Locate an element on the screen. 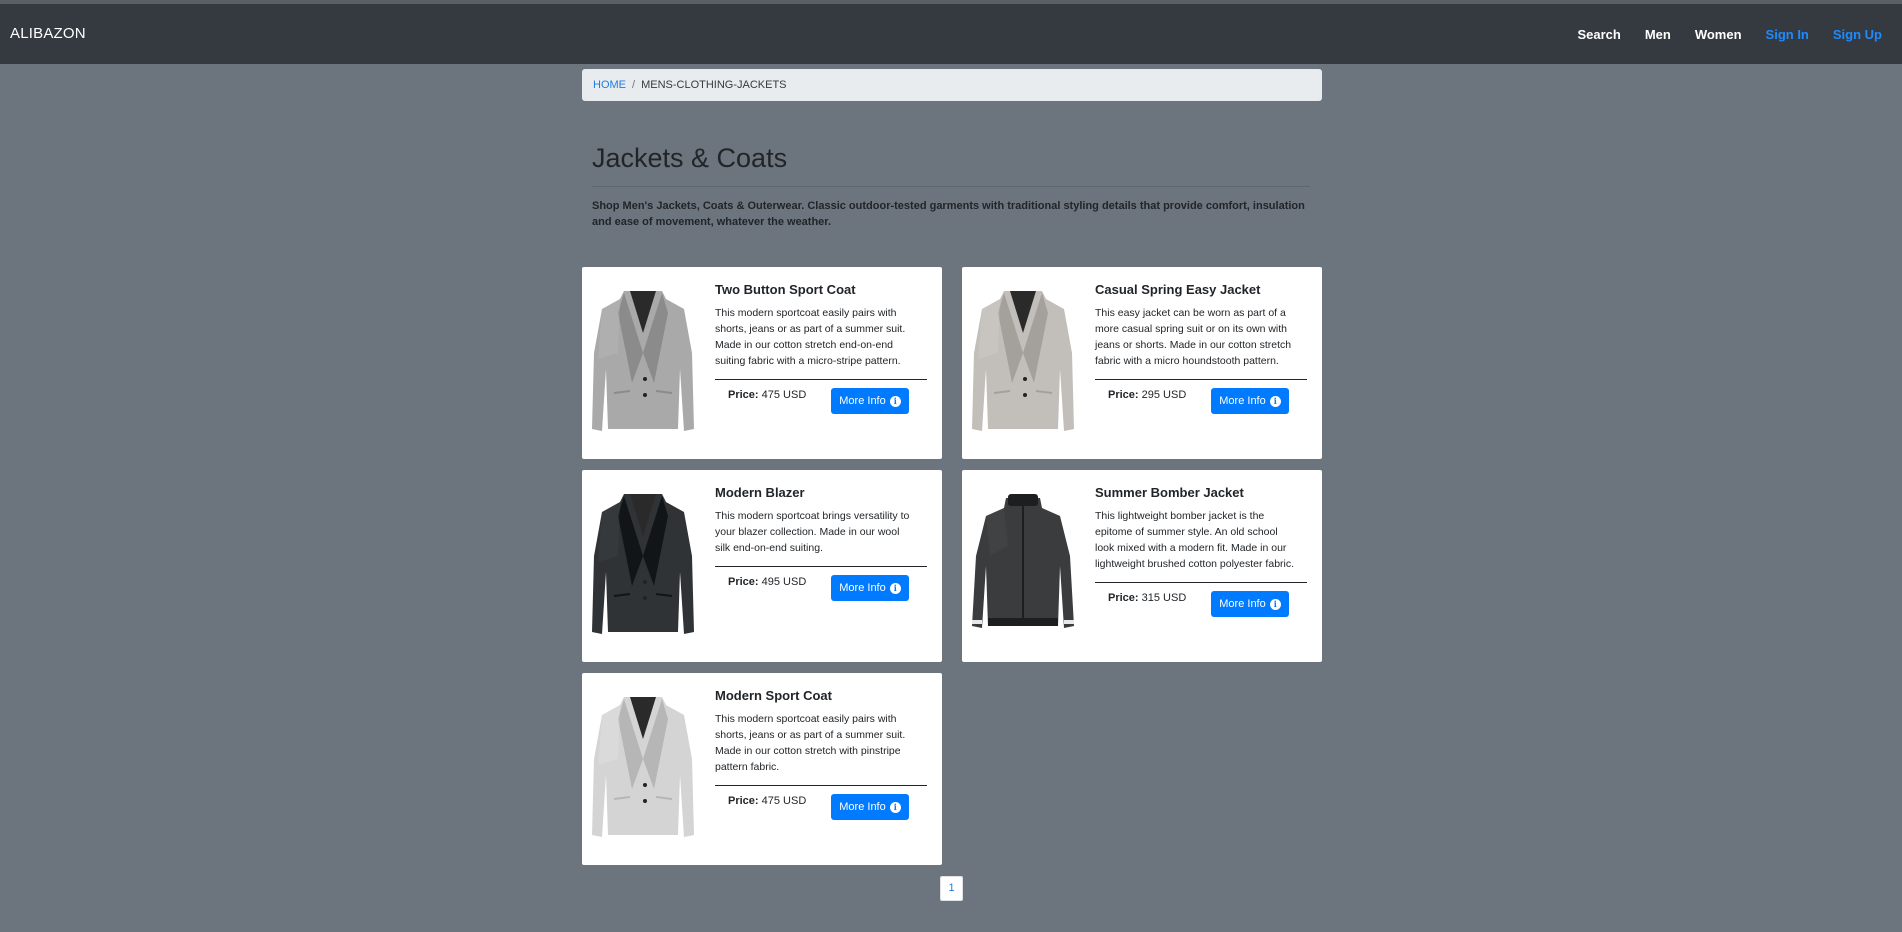 The width and height of the screenshot is (1902, 932). price-value: 315 USD is located at coordinates (1164, 598).